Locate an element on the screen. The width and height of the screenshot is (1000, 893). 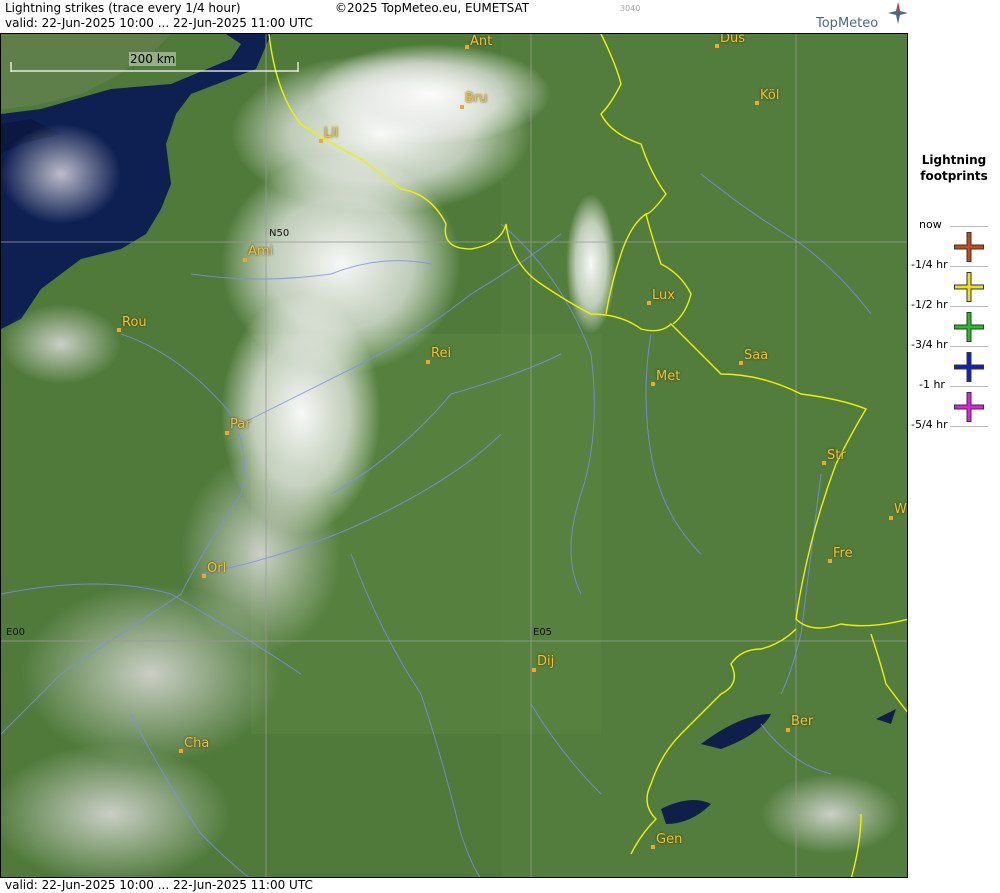
city-label-kol: Köl is located at coordinates (770, 95).